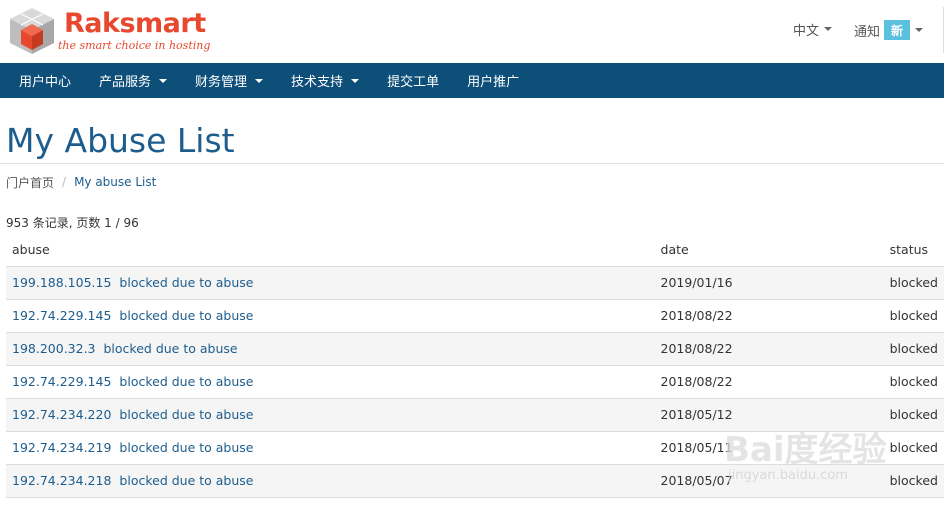 This screenshot has width=944, height=510. I want to click on logo-name: Raksmart, so click(135, 23).